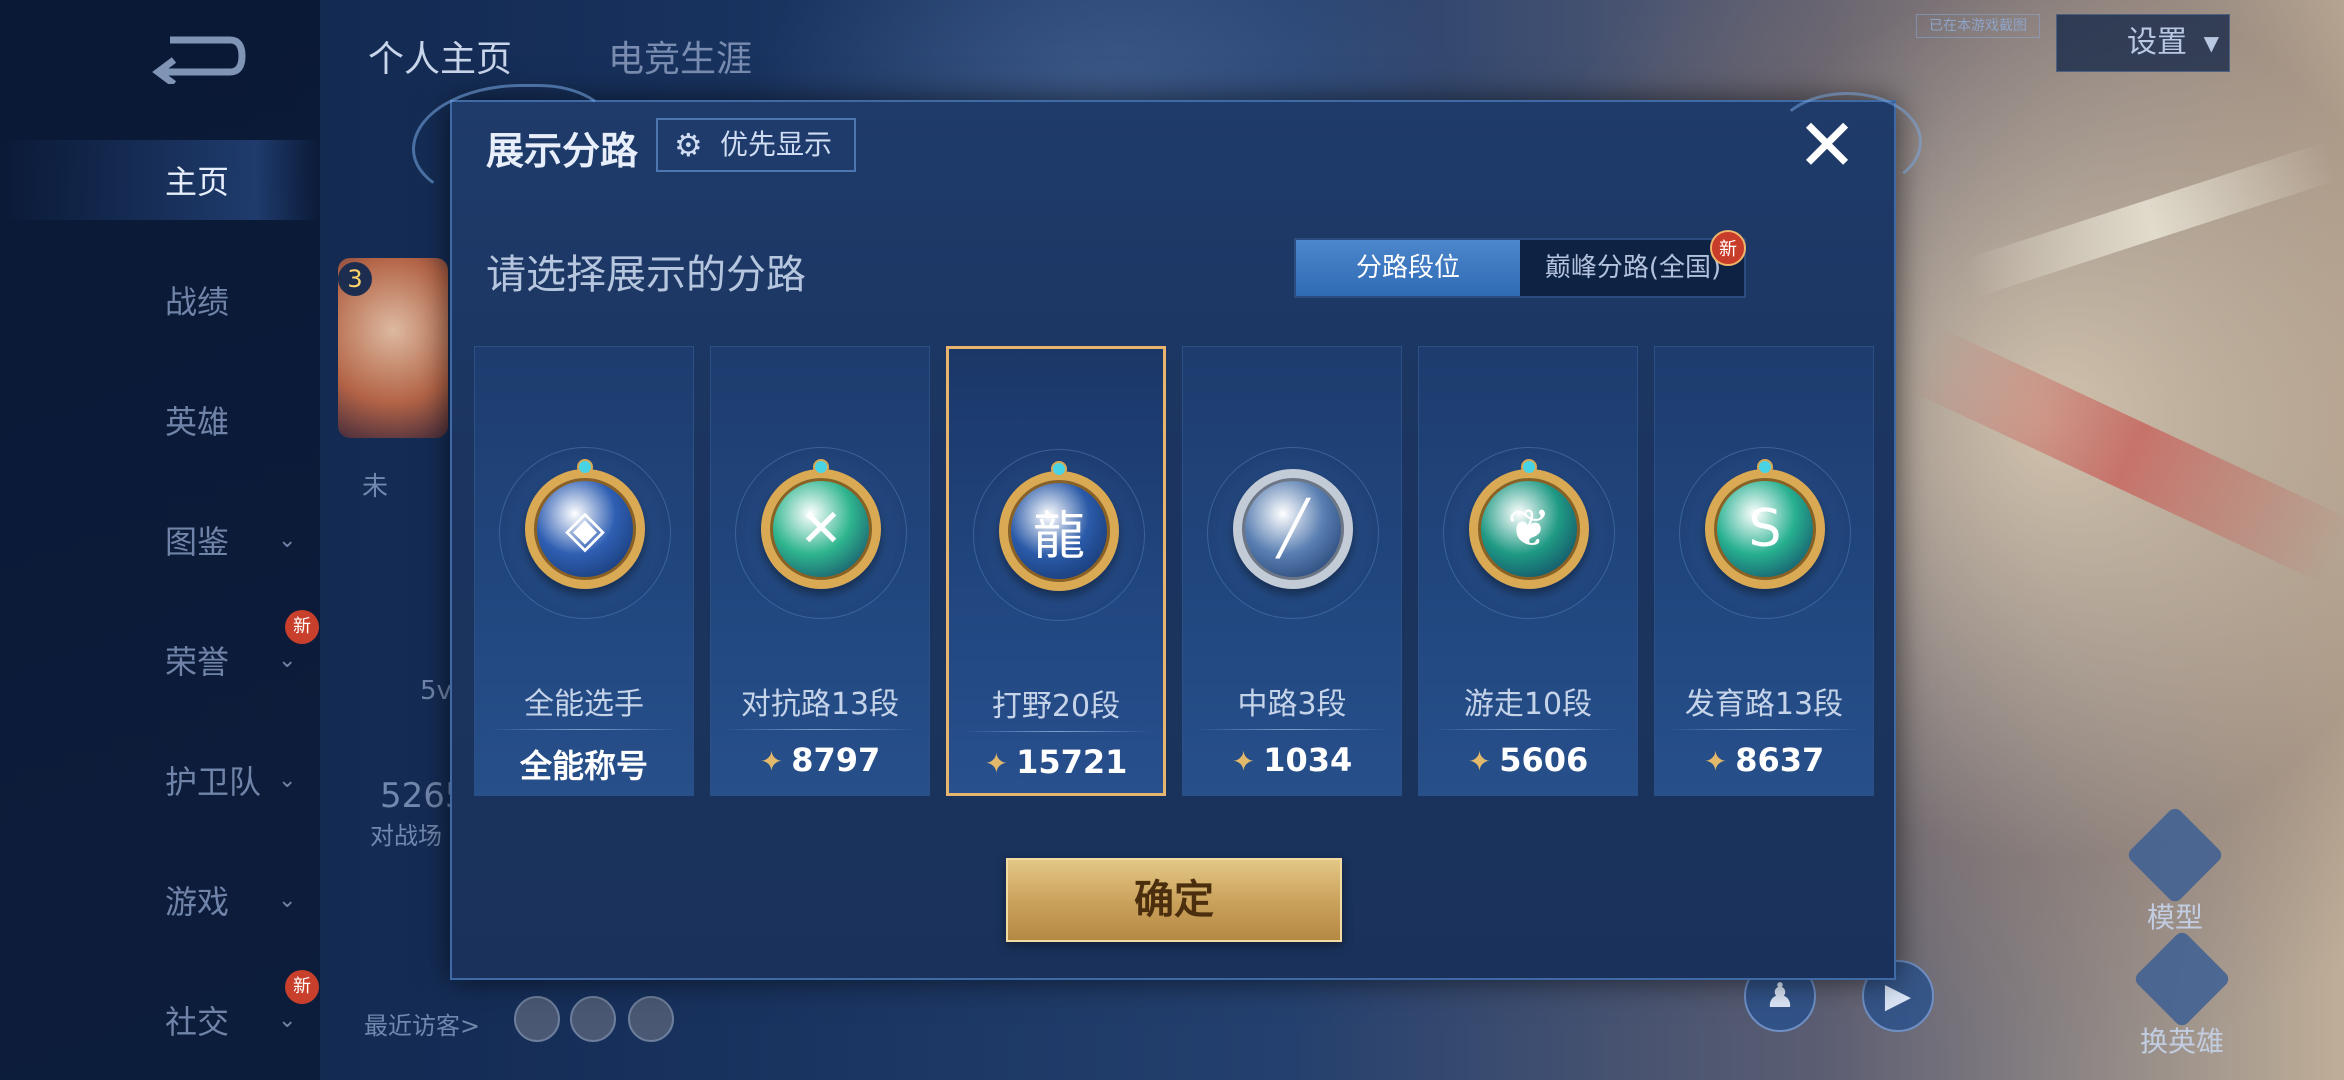 Image resolution: width=2344 pixels, height=1080 pixels. What do you see at coordinates (1764, 704) in the screenshot?
I see `lane-rank-label: 发育路13段` at bounding box center [1764, 704].